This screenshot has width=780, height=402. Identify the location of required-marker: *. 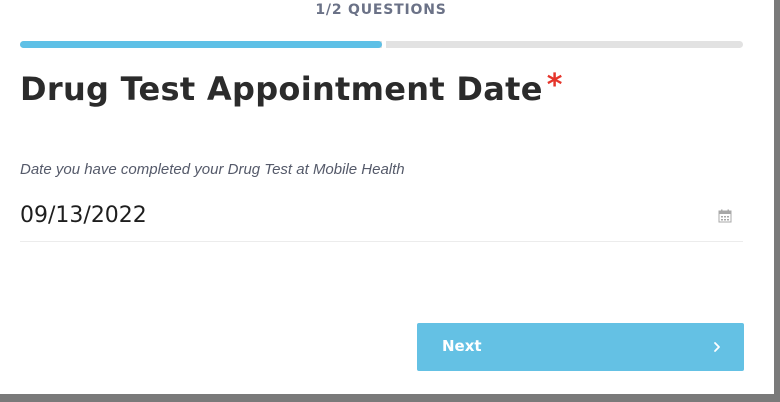
(554, 85).